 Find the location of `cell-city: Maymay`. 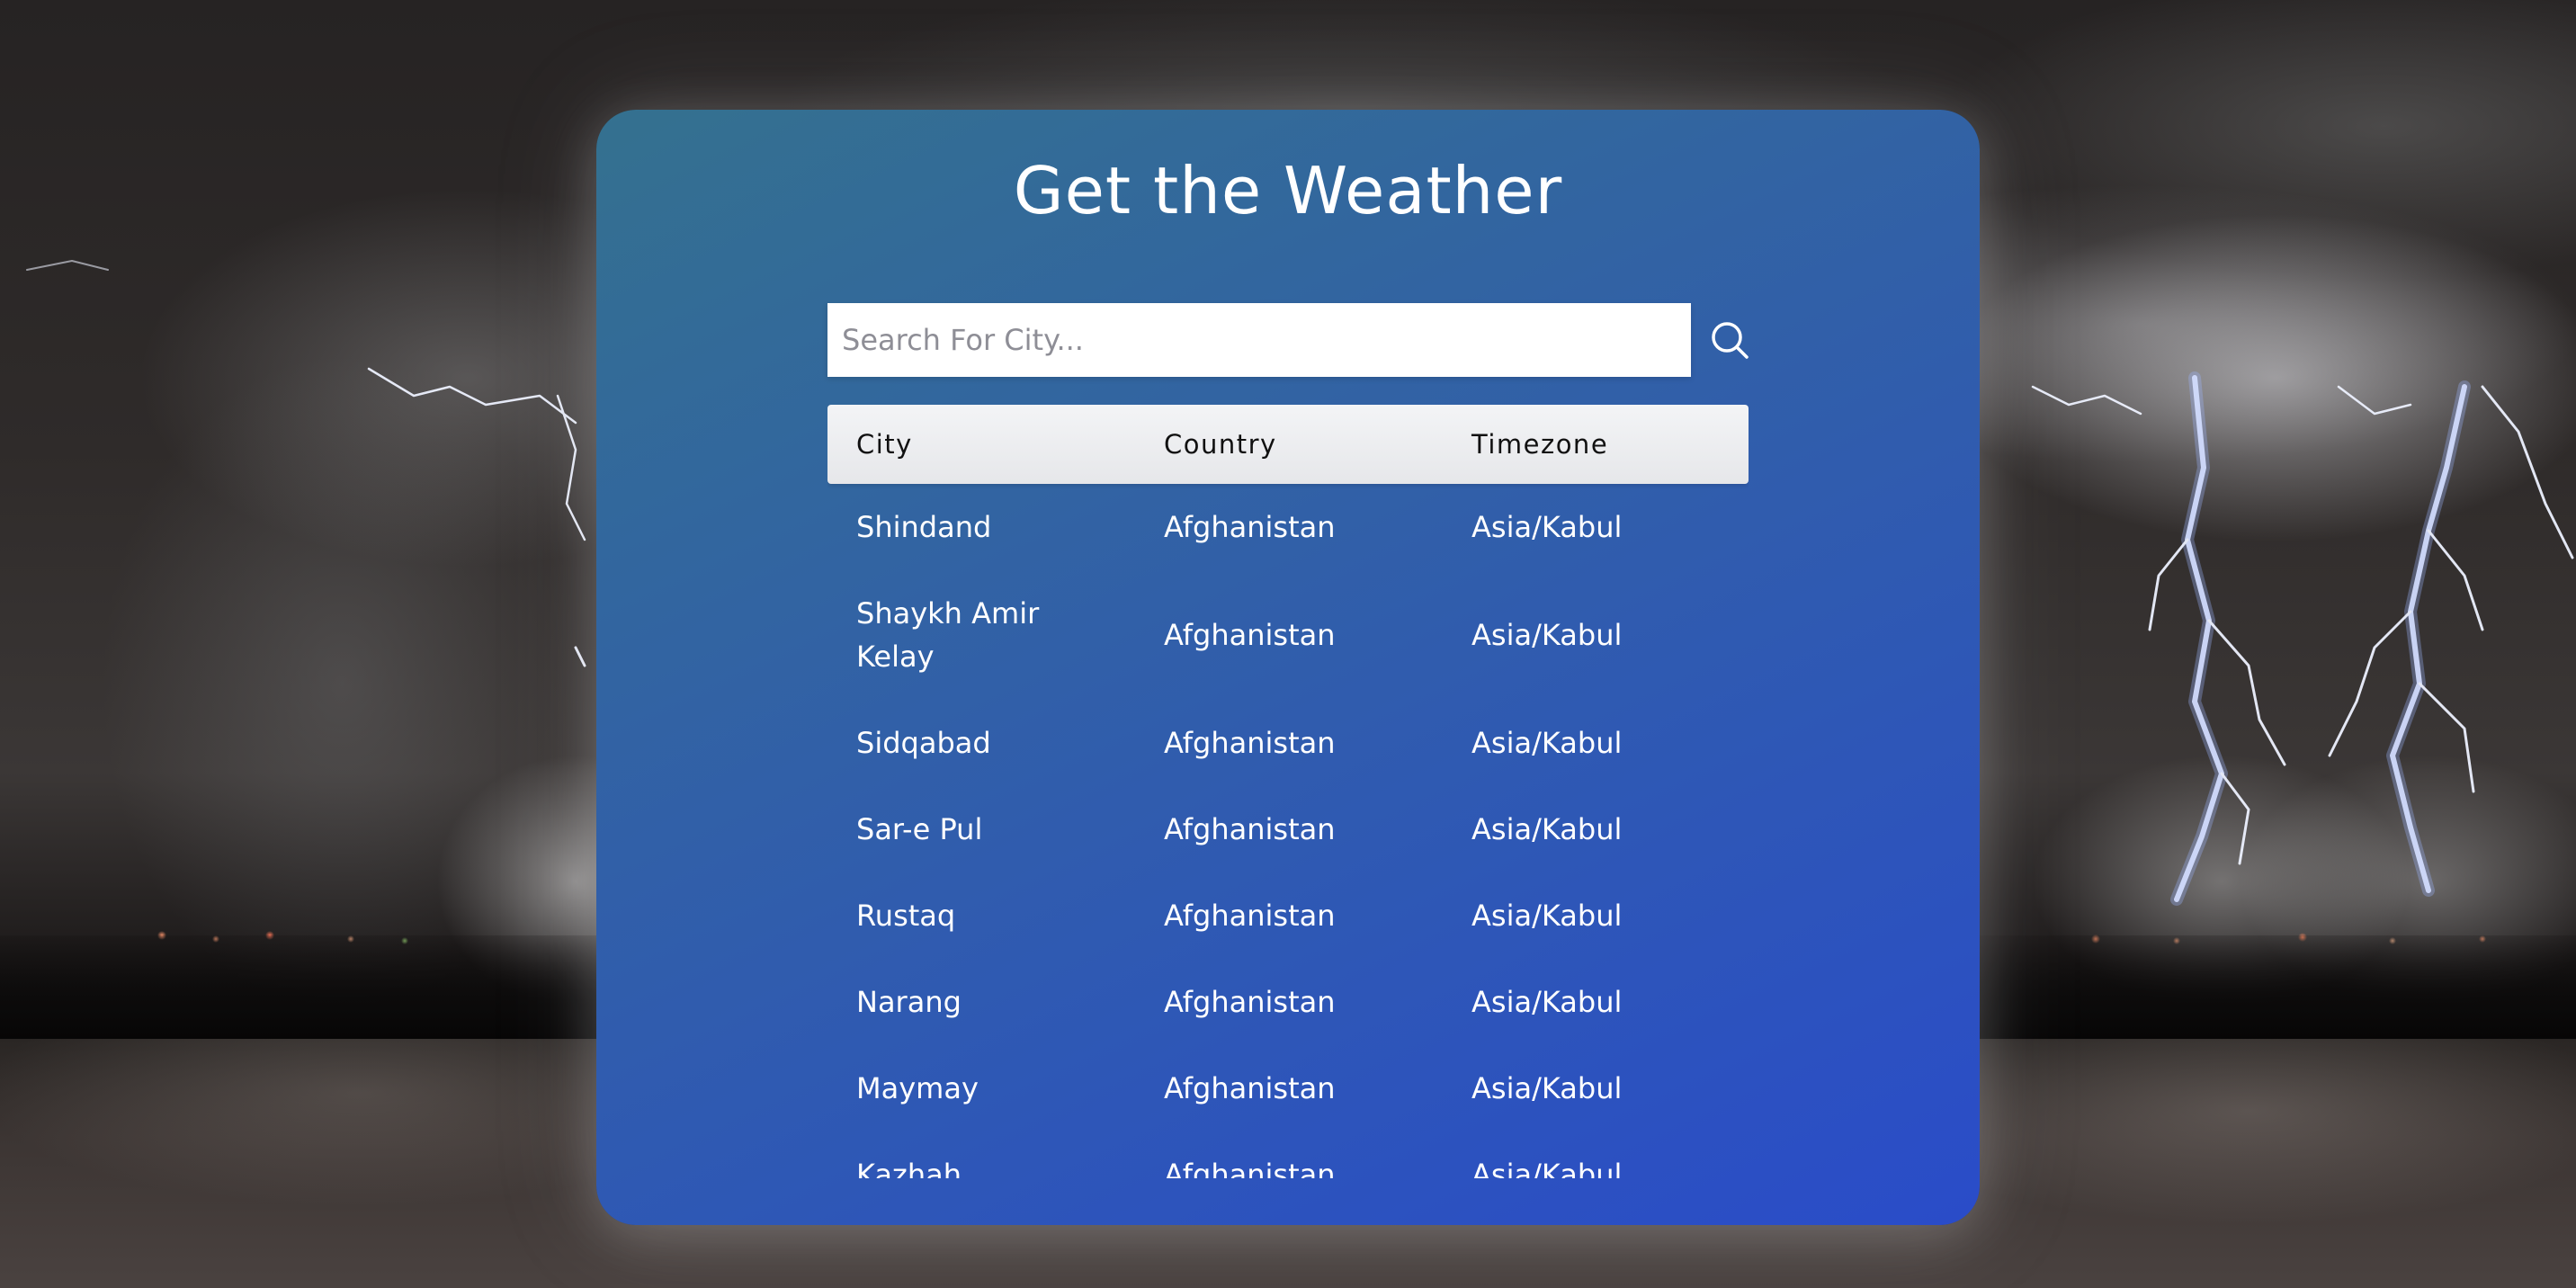

cell-city: Maymay is located at coordinates (917, 1088).